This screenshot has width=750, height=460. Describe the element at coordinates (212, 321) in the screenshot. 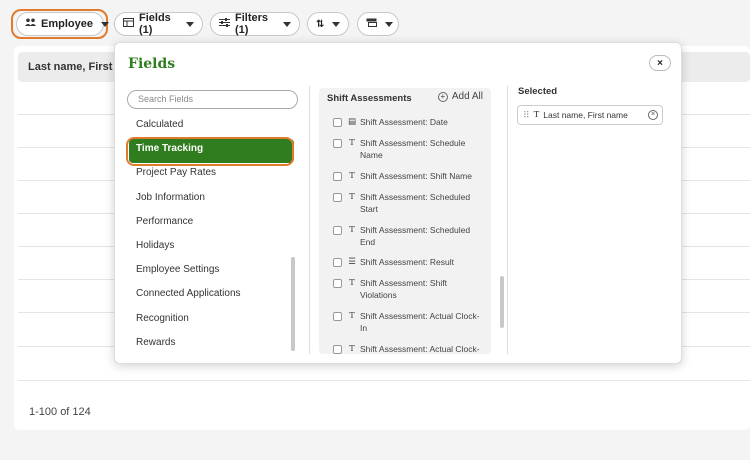

I see `category-item: Recognition` at that location.